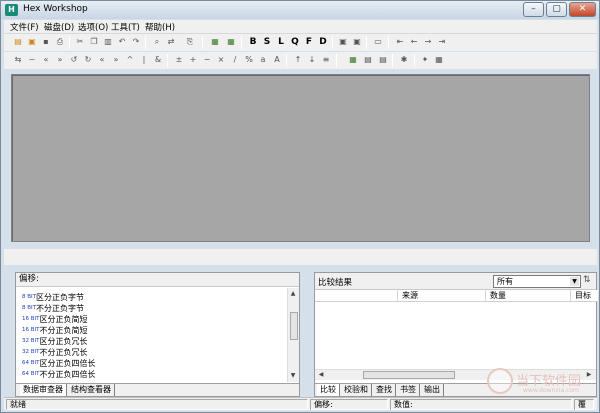 This screenshot has height=413, width=600. Describe the element at coordinates (193, 60) in the screenshot. I see `add-icon: +` at that location.